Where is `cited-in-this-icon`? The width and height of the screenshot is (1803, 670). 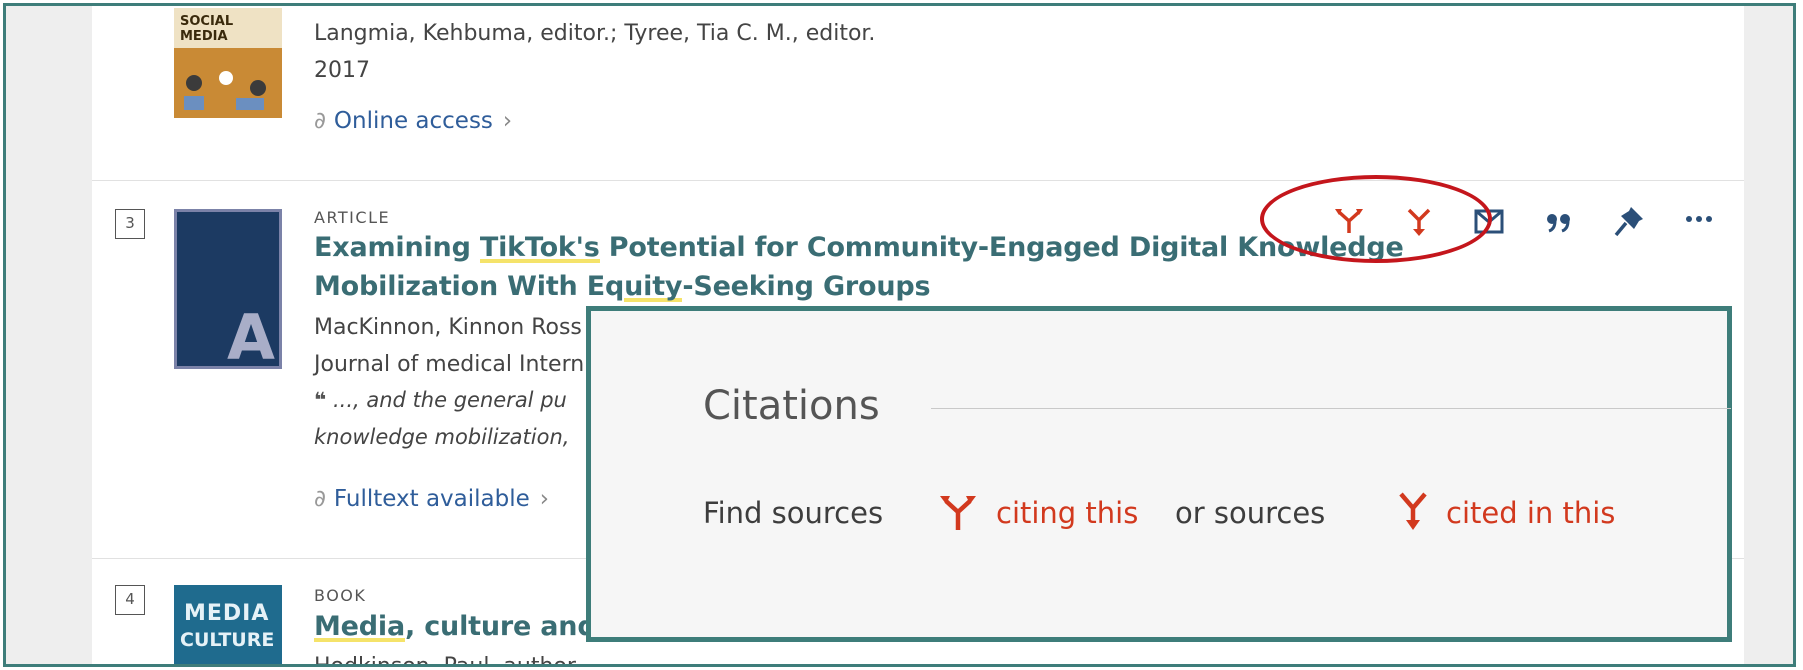 cited-in-this-icon is located at coordinates (1413, 512).